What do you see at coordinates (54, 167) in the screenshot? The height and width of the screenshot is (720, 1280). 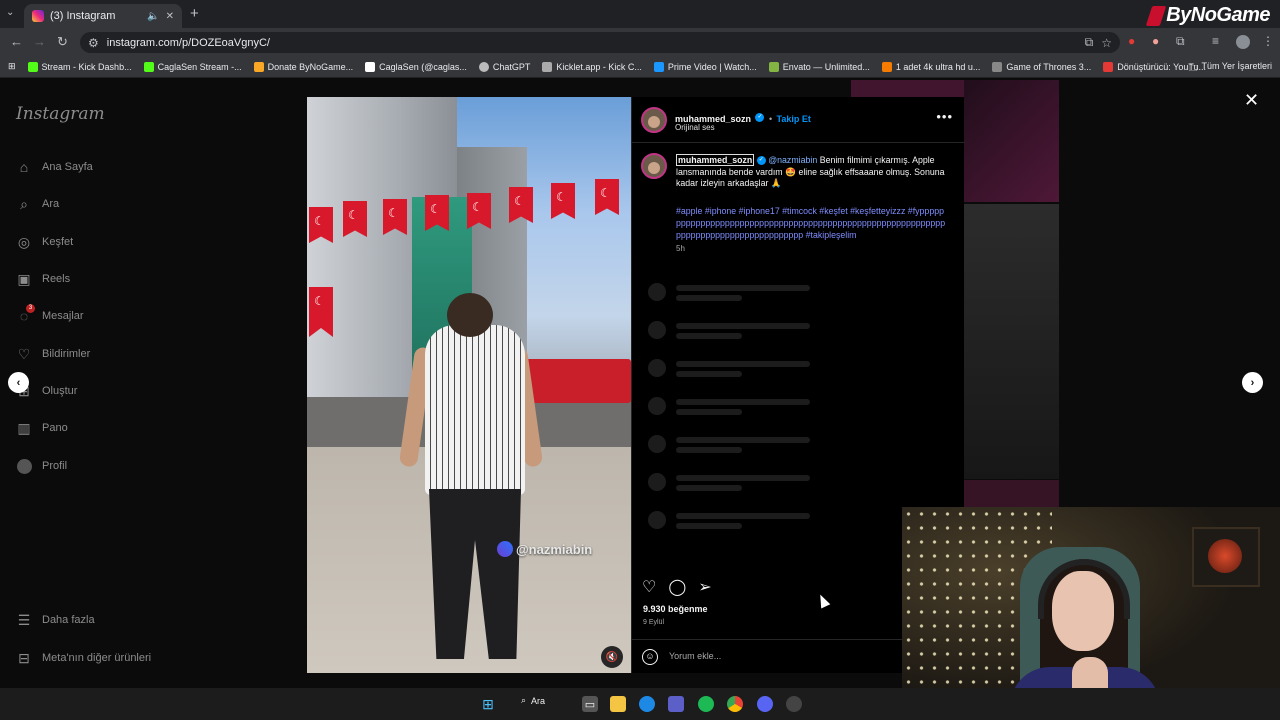 I see `sidebar-item-home: ⌂ Ana Sayfa` at bounding box center [54, 167].